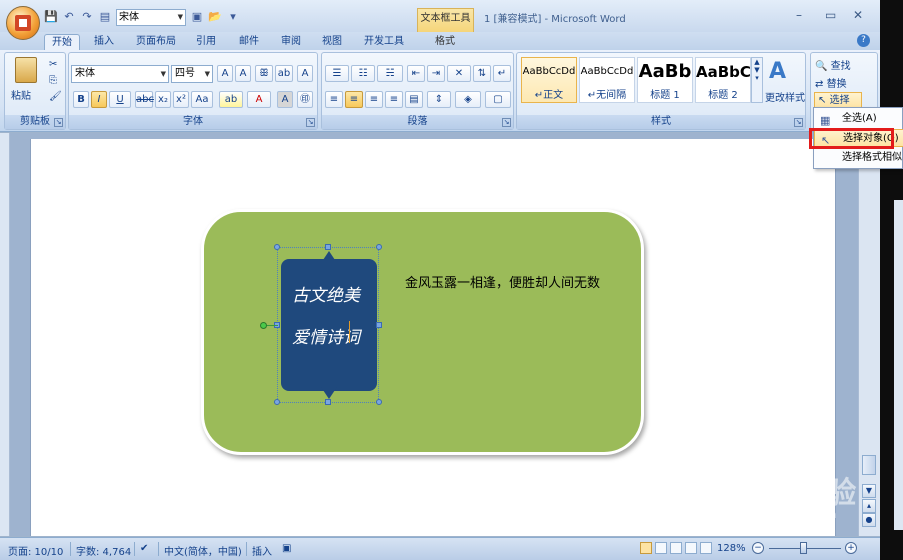 Image resolution: width=903 pixels, height=560 pixels. Describe the element at coordinates (723, 80) in the screenshot. I see `style-heading-2: AaBbC 标题 2` at that location.